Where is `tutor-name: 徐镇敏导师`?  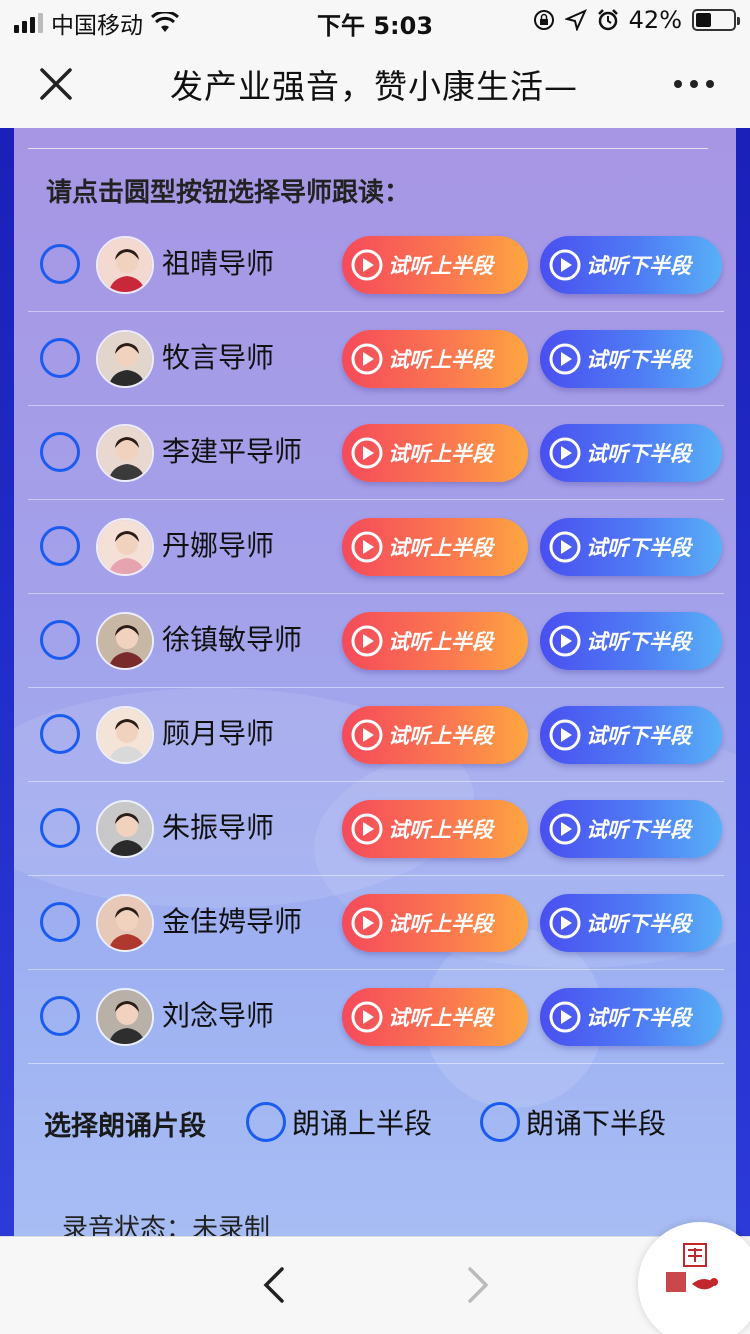
tutor-name: 徐镇敏导师 is located at coordinates (232, 639).